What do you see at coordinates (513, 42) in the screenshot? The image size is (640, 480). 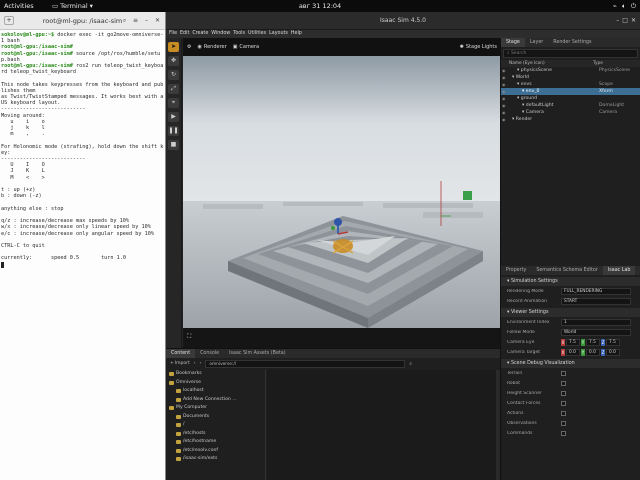 I see `stage-tab-0: Stage` at bounding box center [513, 42].